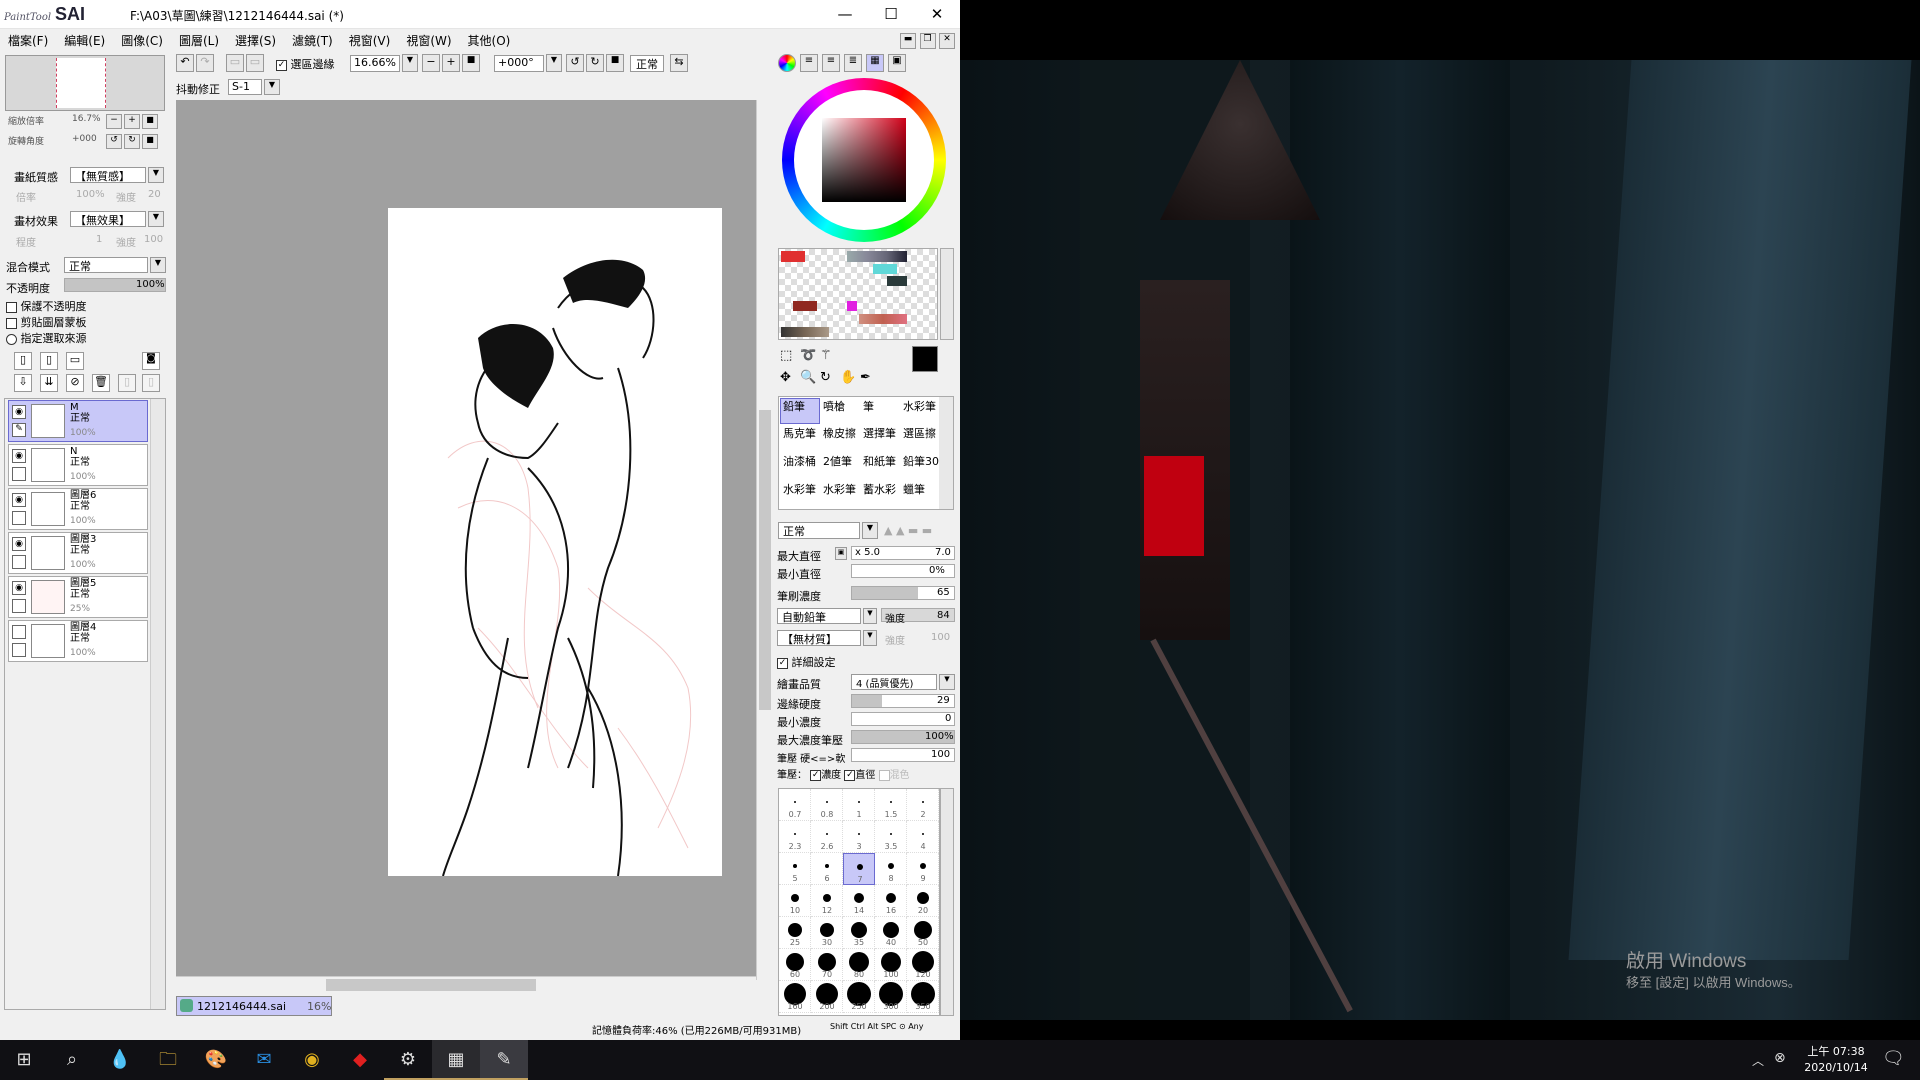  Describe the element at coordinates (199, 40) in the screenshot. I see `menu-layer: 圖層(L)` at that location.